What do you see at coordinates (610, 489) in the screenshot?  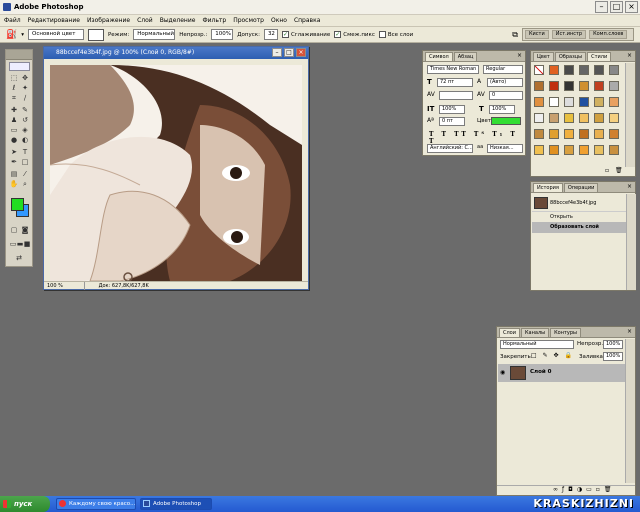 I see `delete-layer-icon: 🗑` at bounding box center [610, 489].